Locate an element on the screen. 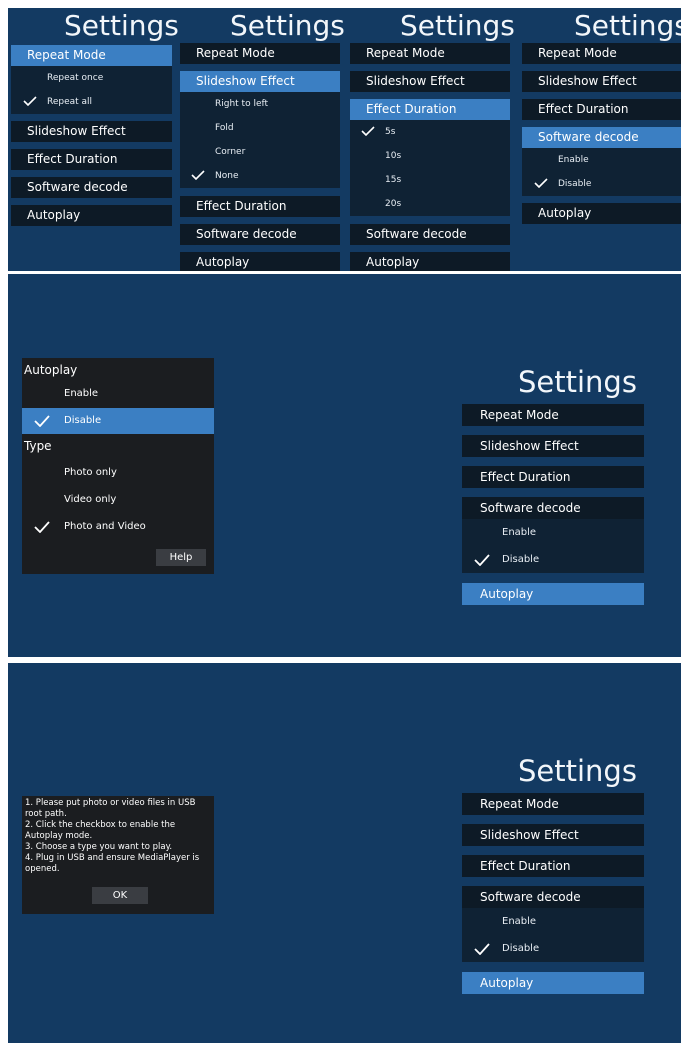 The width and height of the screenshot is (681, 1043). help-button: Help is located at coordinates (181, 557).